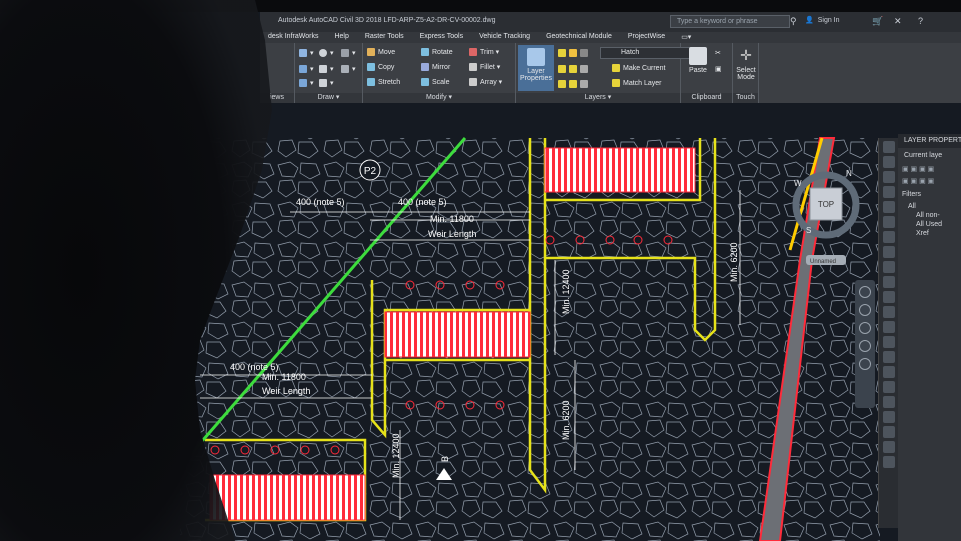 The width and height of the screenshot is (961, 541). What do you see at coordinates (865, 292) in the screenshot?
I see `steering-wheel-icon` at bounding box center [865, 292].